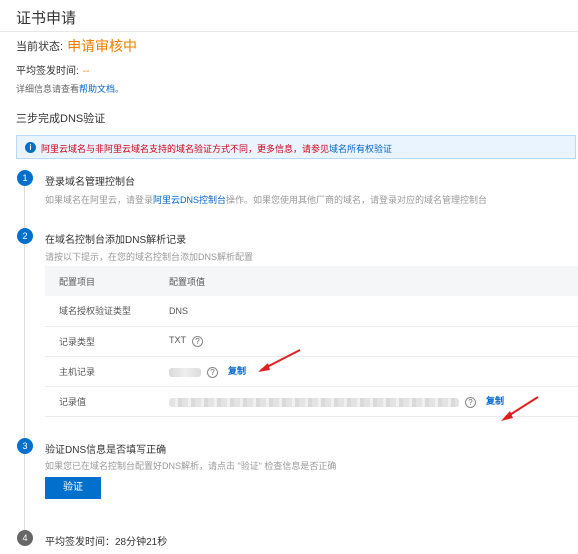 The image size is (578, 554). I want to click on domain-ownership-link: 域名所有权验证, so click(360, 149).